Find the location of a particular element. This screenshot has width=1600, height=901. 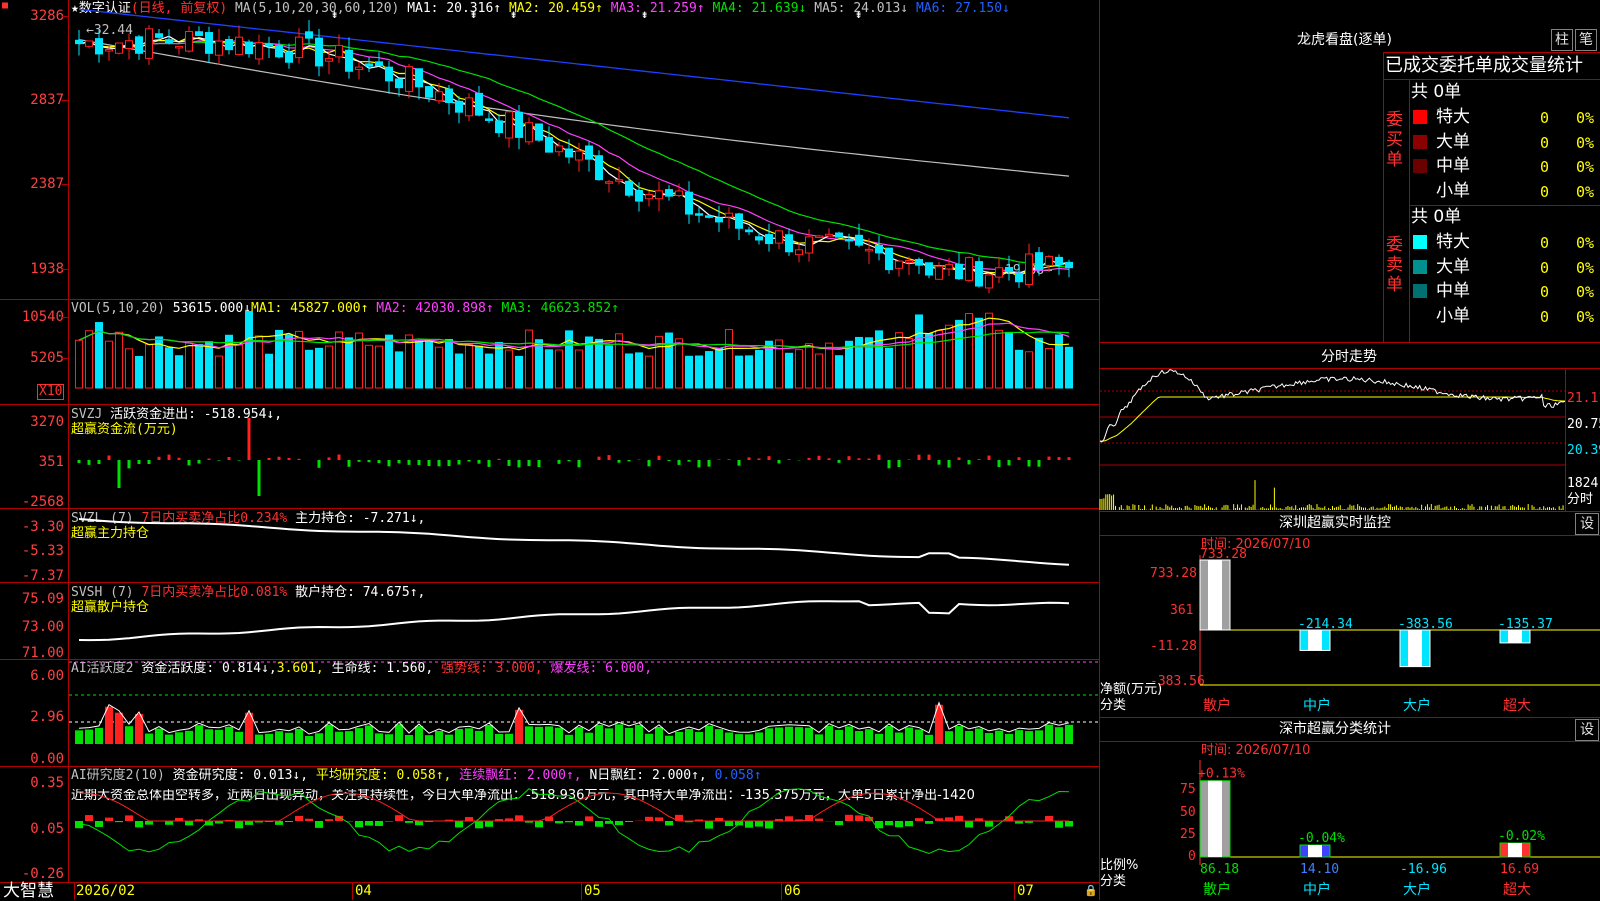

intraday-vol-axis-1: 1824 is located at coordinates (1582, 484).